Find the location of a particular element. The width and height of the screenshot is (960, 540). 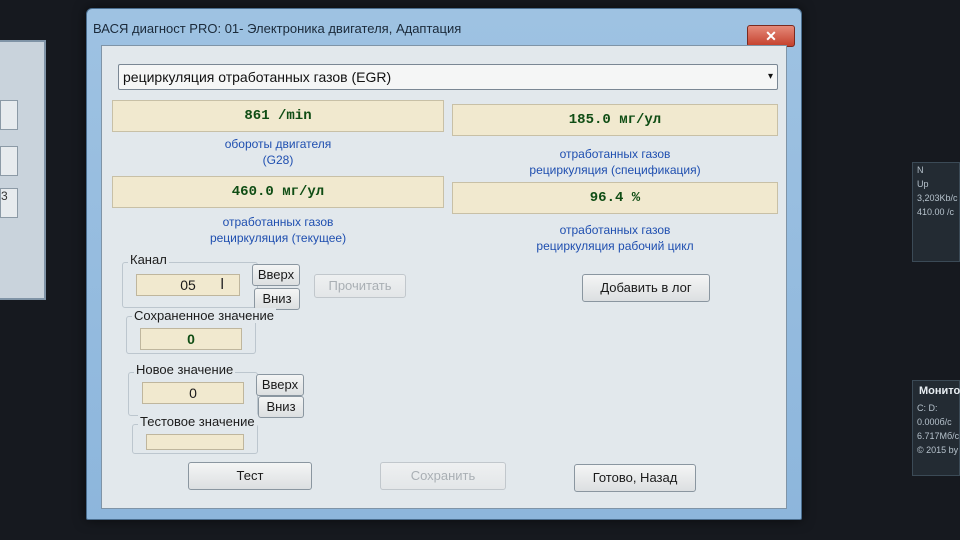

done-back-button: Готово, Назад is located at coordinates (635, 478).